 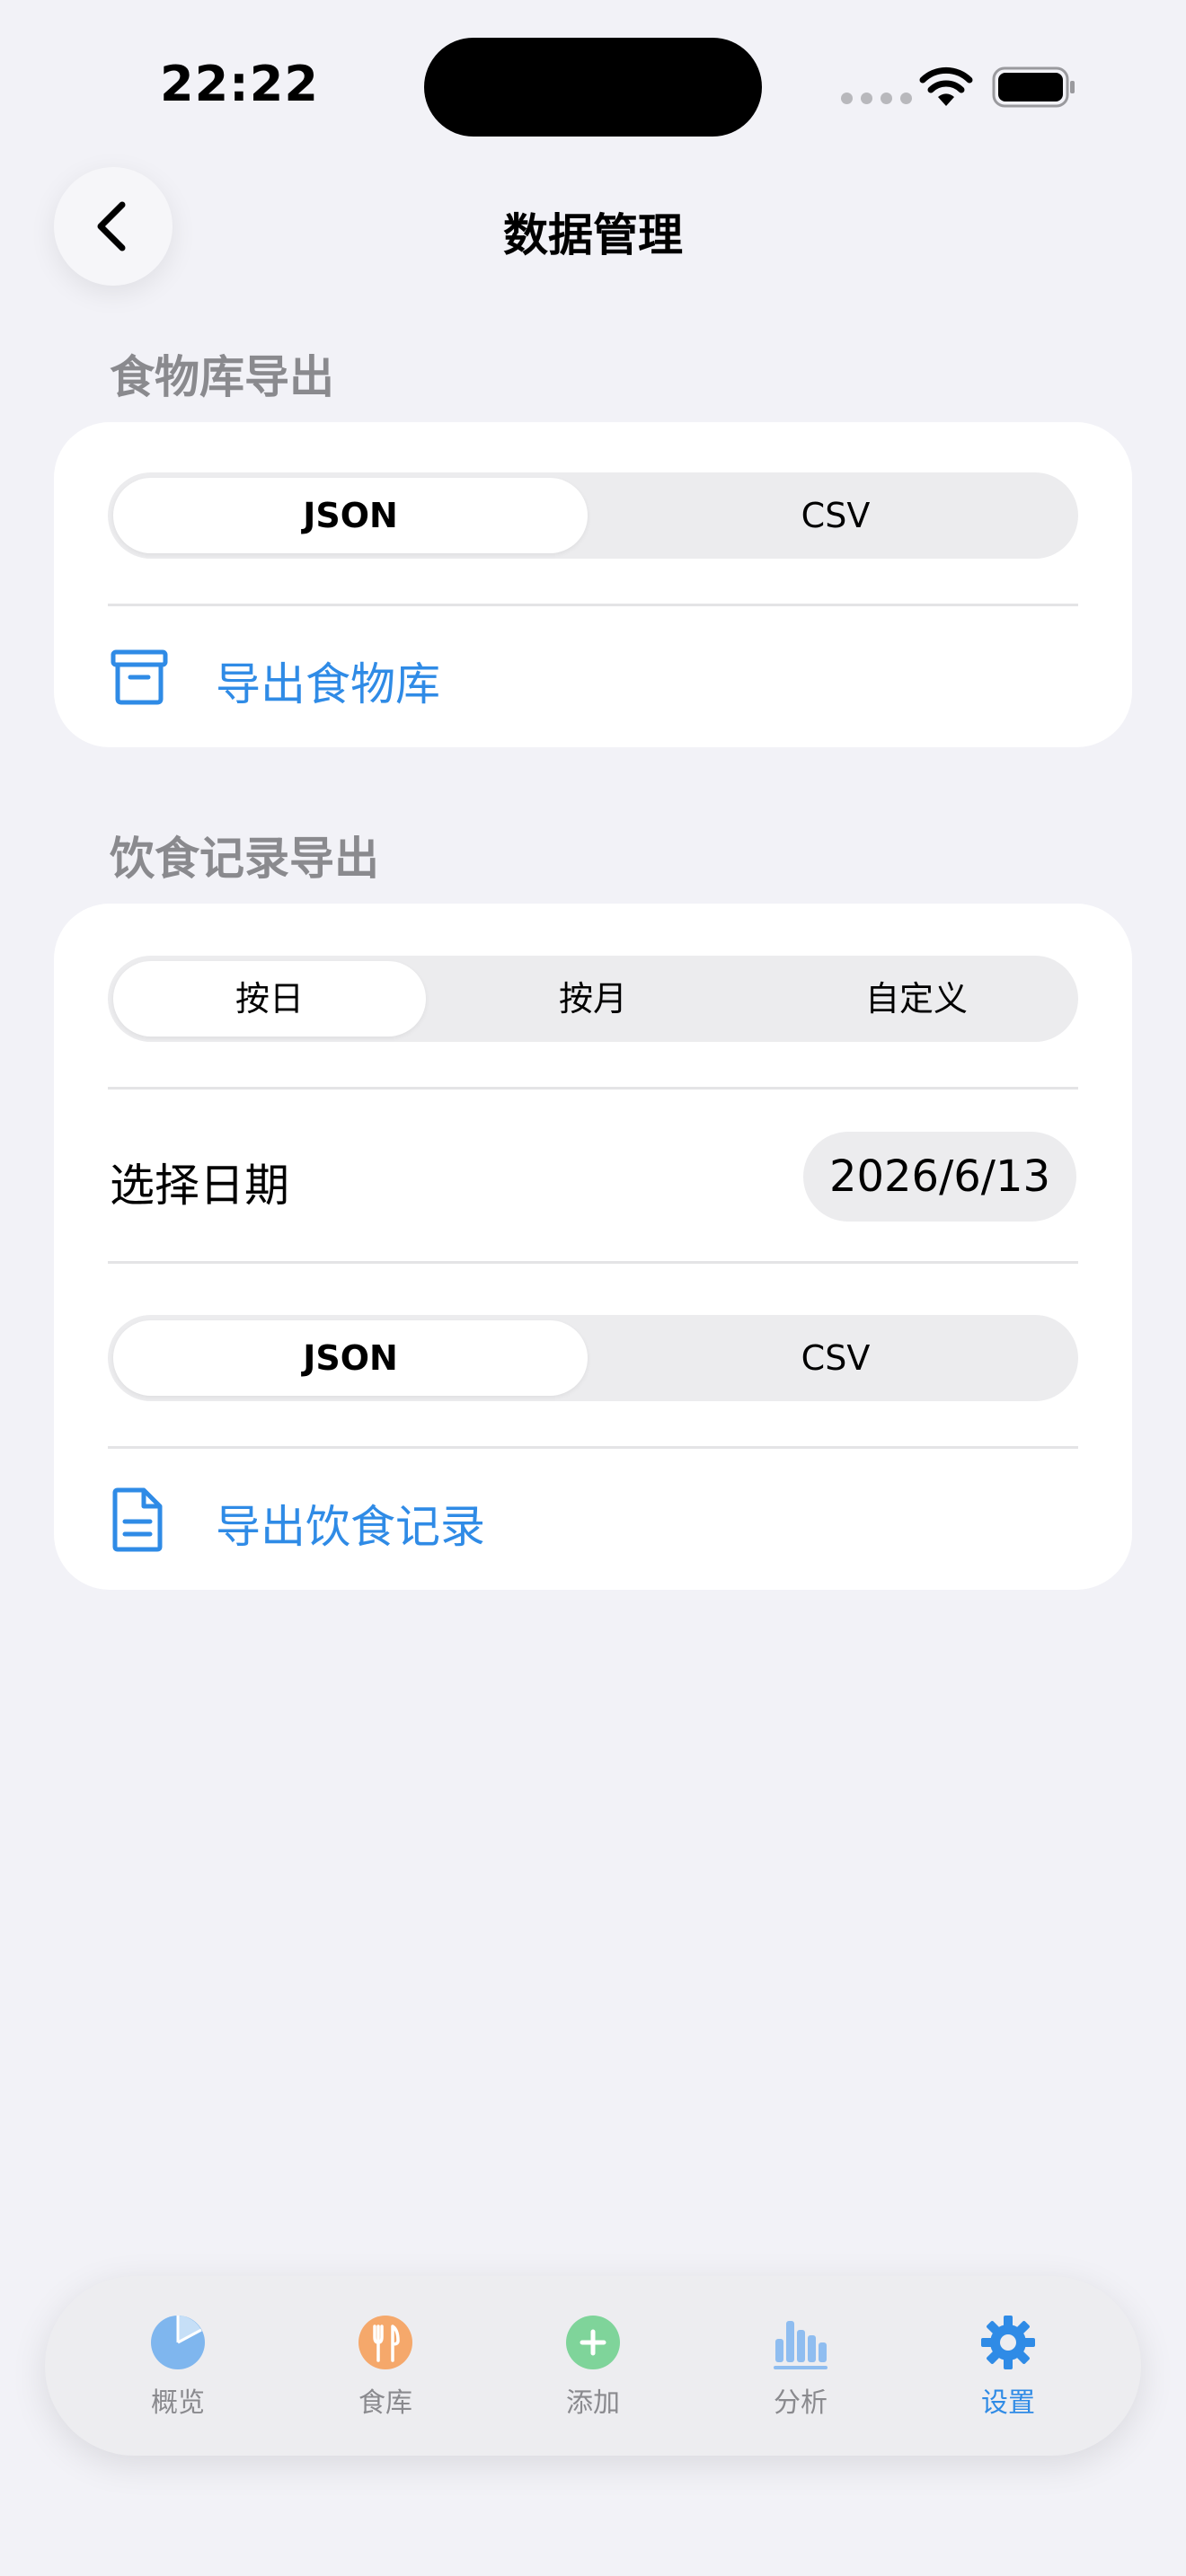 I want to click on segment-by-month: 按月, so click(x=593, y=999).